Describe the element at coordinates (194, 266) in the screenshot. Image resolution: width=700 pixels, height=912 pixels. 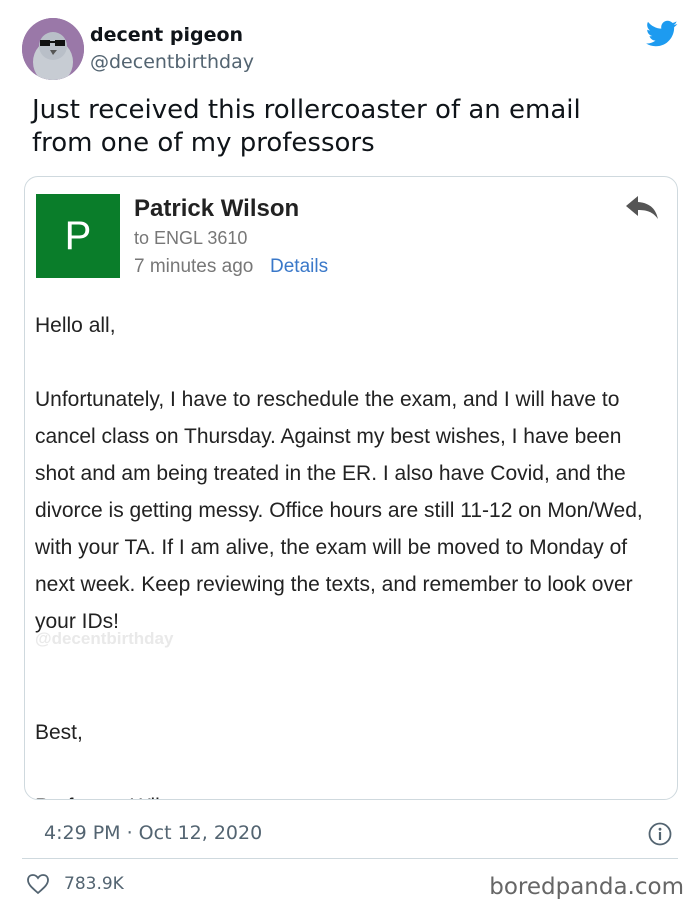
I see `email-time: 7 minutes ago` at that location.